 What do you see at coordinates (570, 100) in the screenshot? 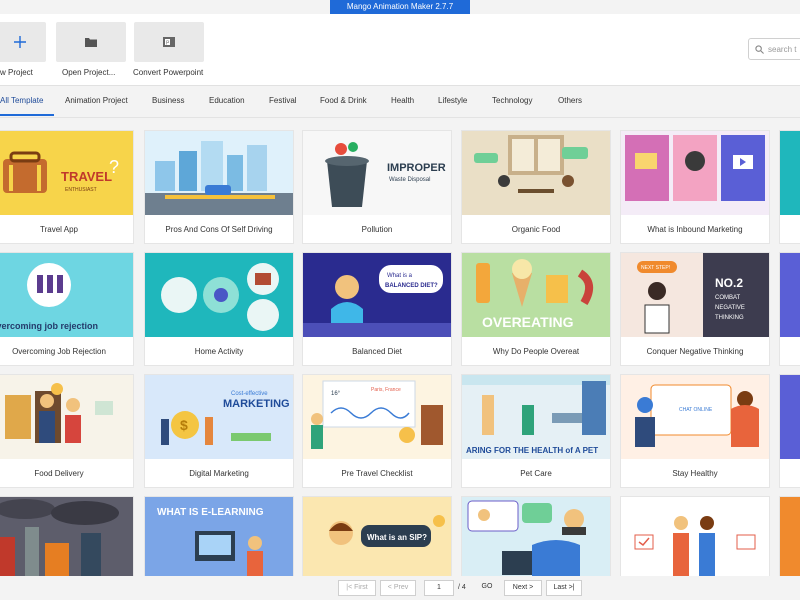
I see `tab-others: Others` at bounding box center [570, 100].